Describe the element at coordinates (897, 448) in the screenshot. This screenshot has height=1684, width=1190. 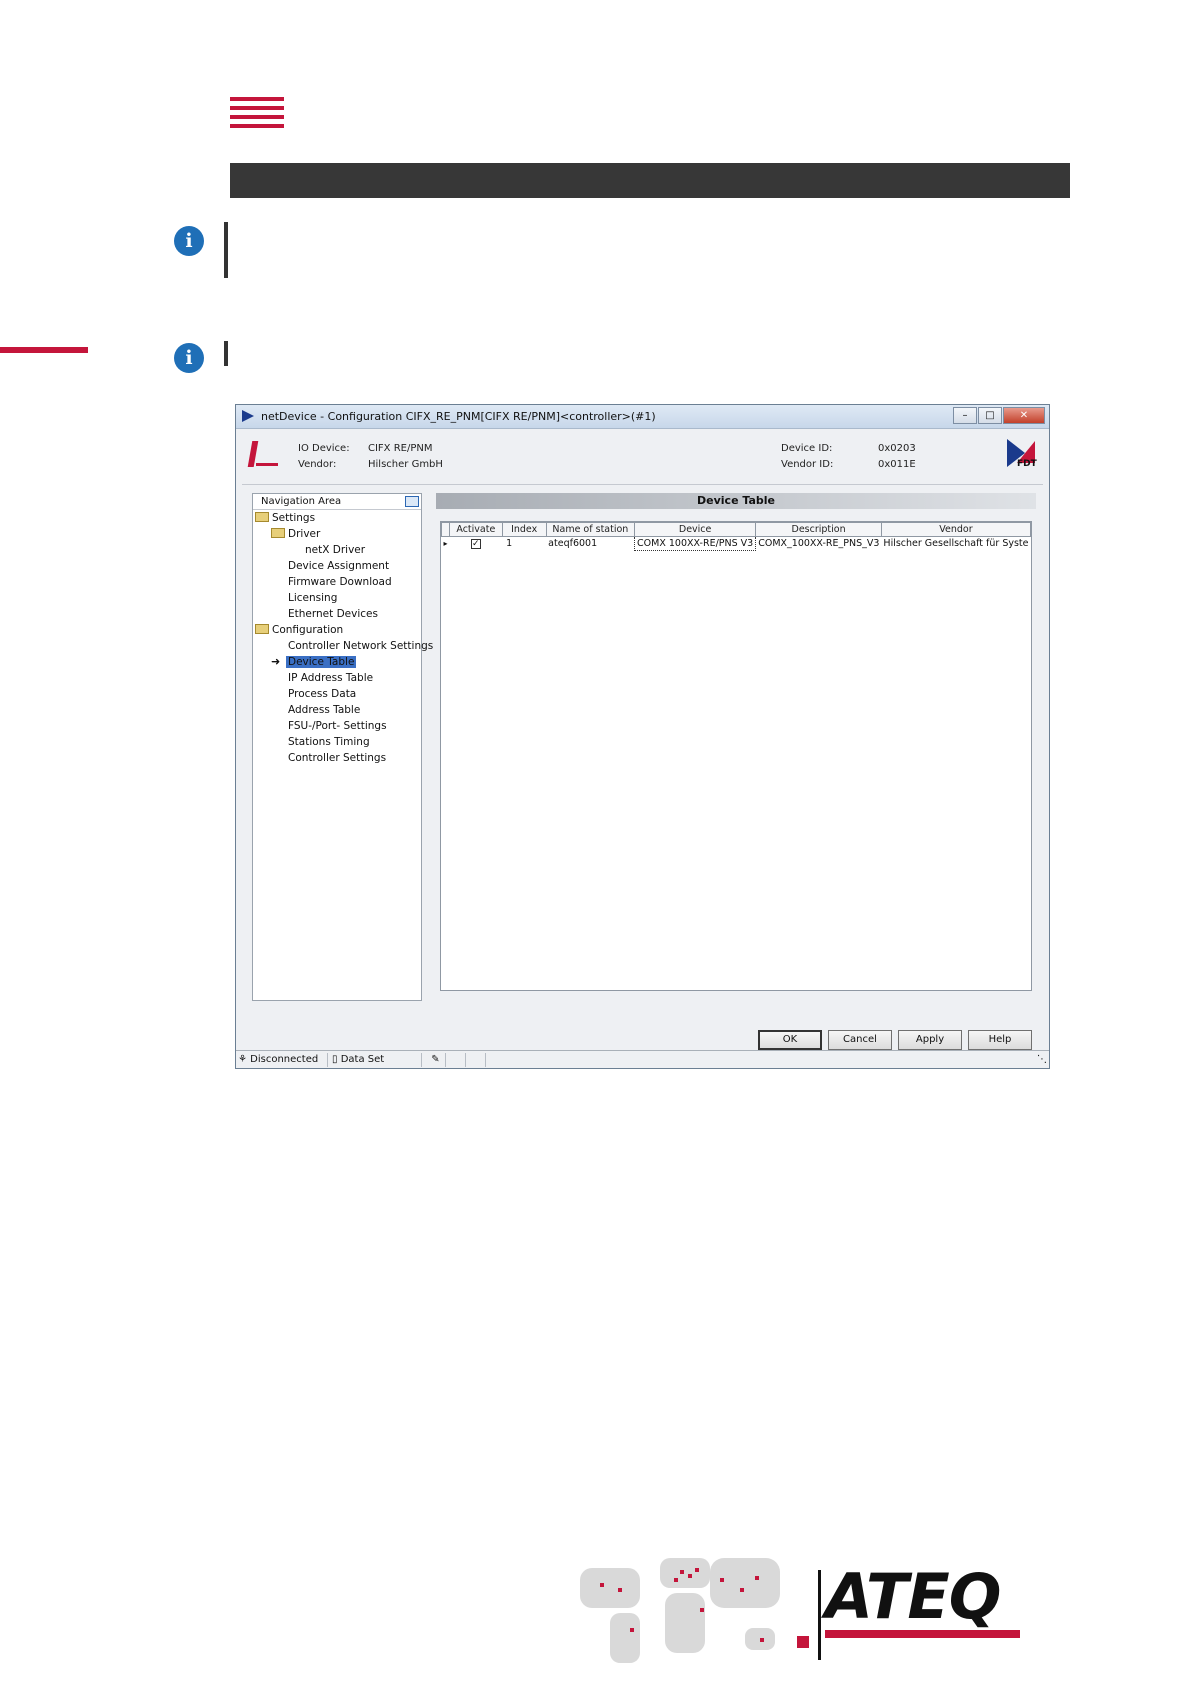
I see `device-id-value: 0x0203` at that location.